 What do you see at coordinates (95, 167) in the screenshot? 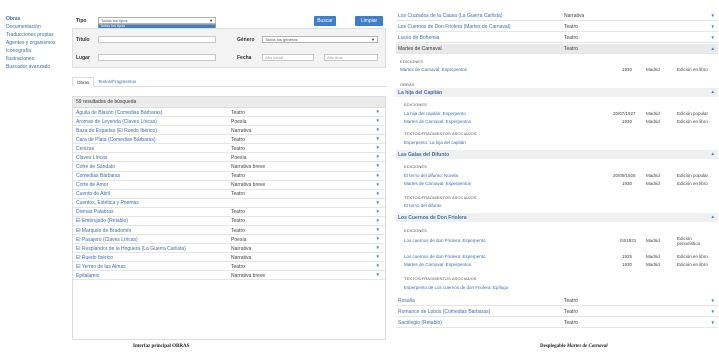
I see `result-title: Cofre de Sándalo` at bounding box center [95, 167].